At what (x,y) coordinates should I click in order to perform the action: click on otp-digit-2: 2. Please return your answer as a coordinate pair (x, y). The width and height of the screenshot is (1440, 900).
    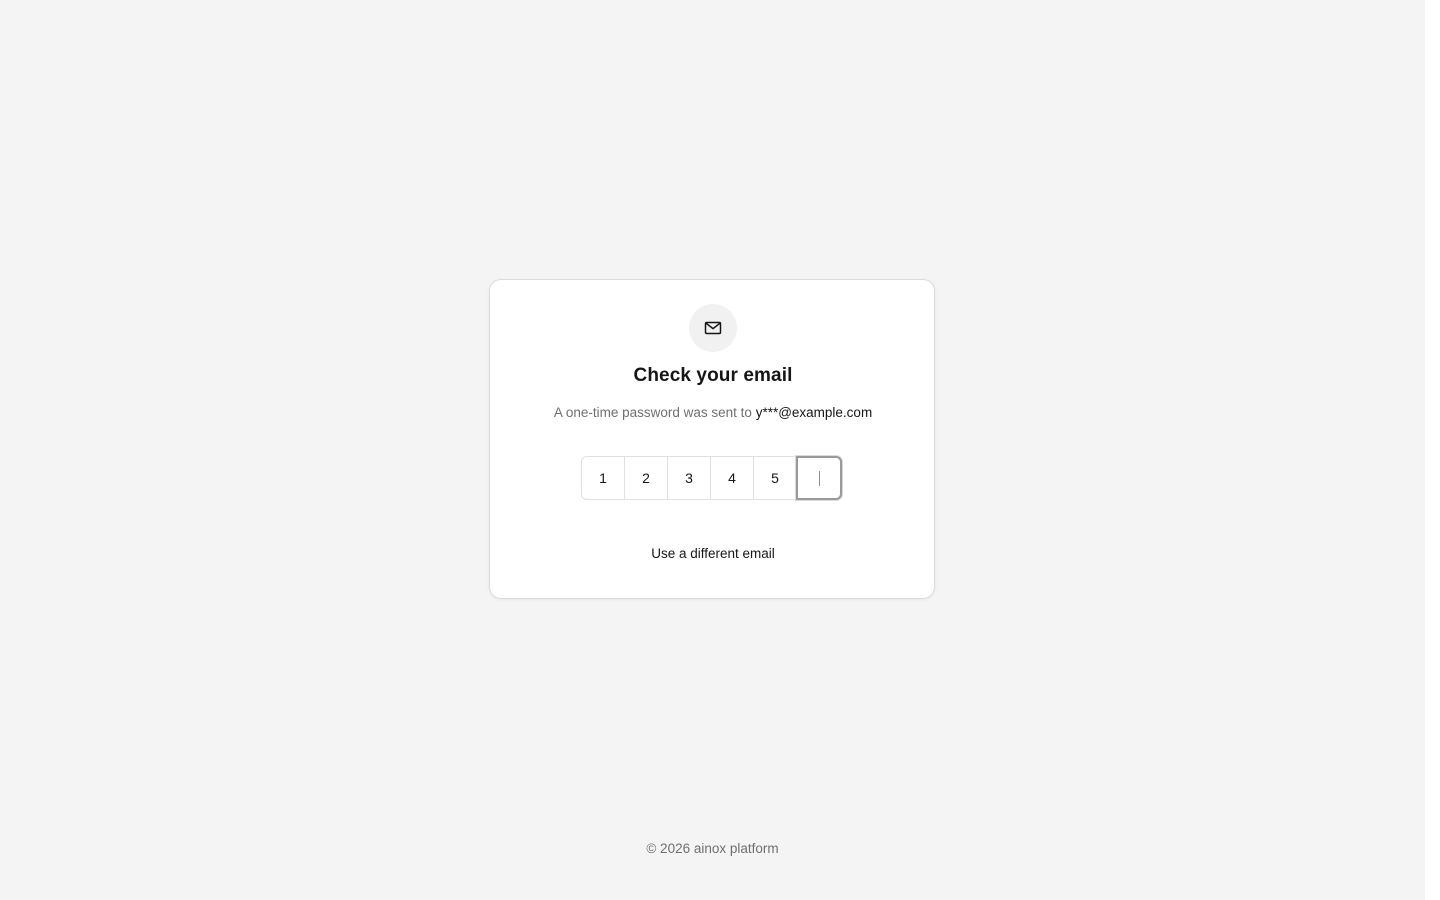
    Looking at the image, I should click on (646, 478).